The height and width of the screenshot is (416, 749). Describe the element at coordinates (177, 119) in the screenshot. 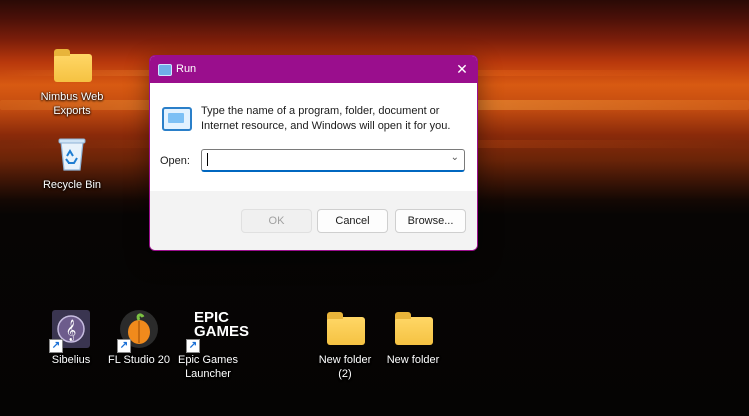

I see `run-icon` at that location.